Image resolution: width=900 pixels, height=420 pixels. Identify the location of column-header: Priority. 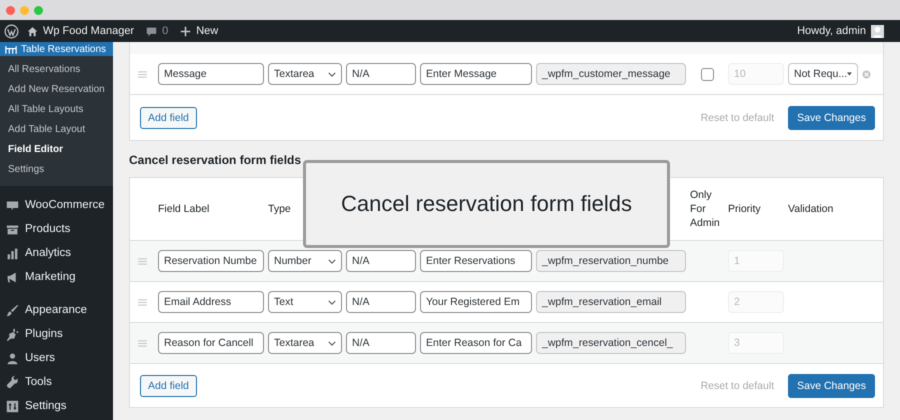
(745, 209).